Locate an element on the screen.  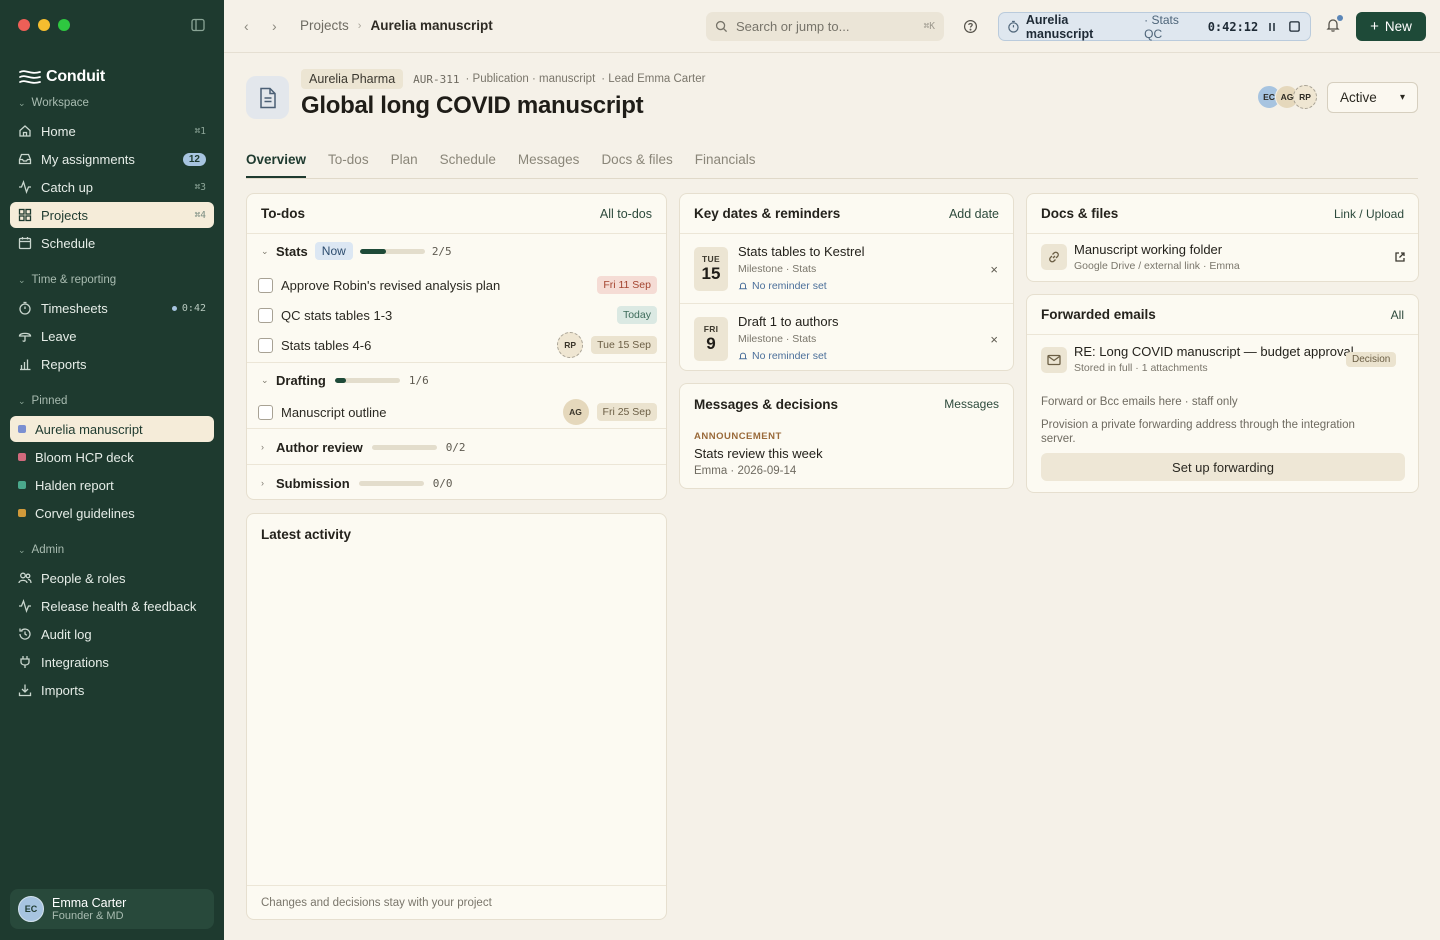
back-arrow-icon: ‹ is located at coordinates (246, 26).